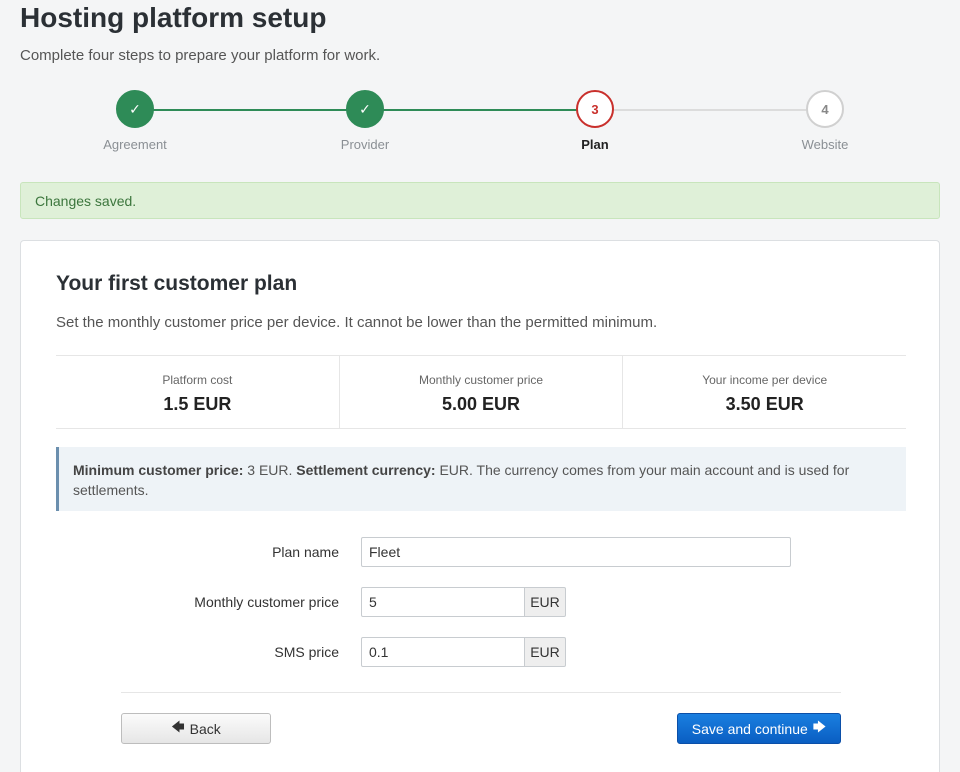 Image resolution: width=960 pixels, height=772 pixels. What do you see at coordinates (158, 470) in the screenshot?
I see `min-price-label: Minimum customer price:` at bounding box center [158, 470].